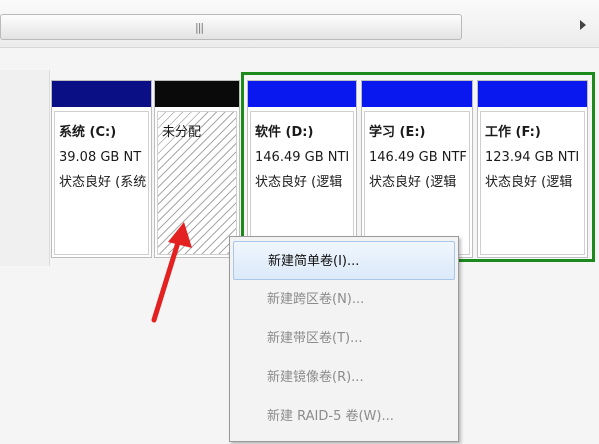 The width and height of the screenshot is (599, 444). What do you see at coordinates (231, 27) in the screenshot?
I see `scrollbar-thumb: |||` at bounding box center [231, 27].